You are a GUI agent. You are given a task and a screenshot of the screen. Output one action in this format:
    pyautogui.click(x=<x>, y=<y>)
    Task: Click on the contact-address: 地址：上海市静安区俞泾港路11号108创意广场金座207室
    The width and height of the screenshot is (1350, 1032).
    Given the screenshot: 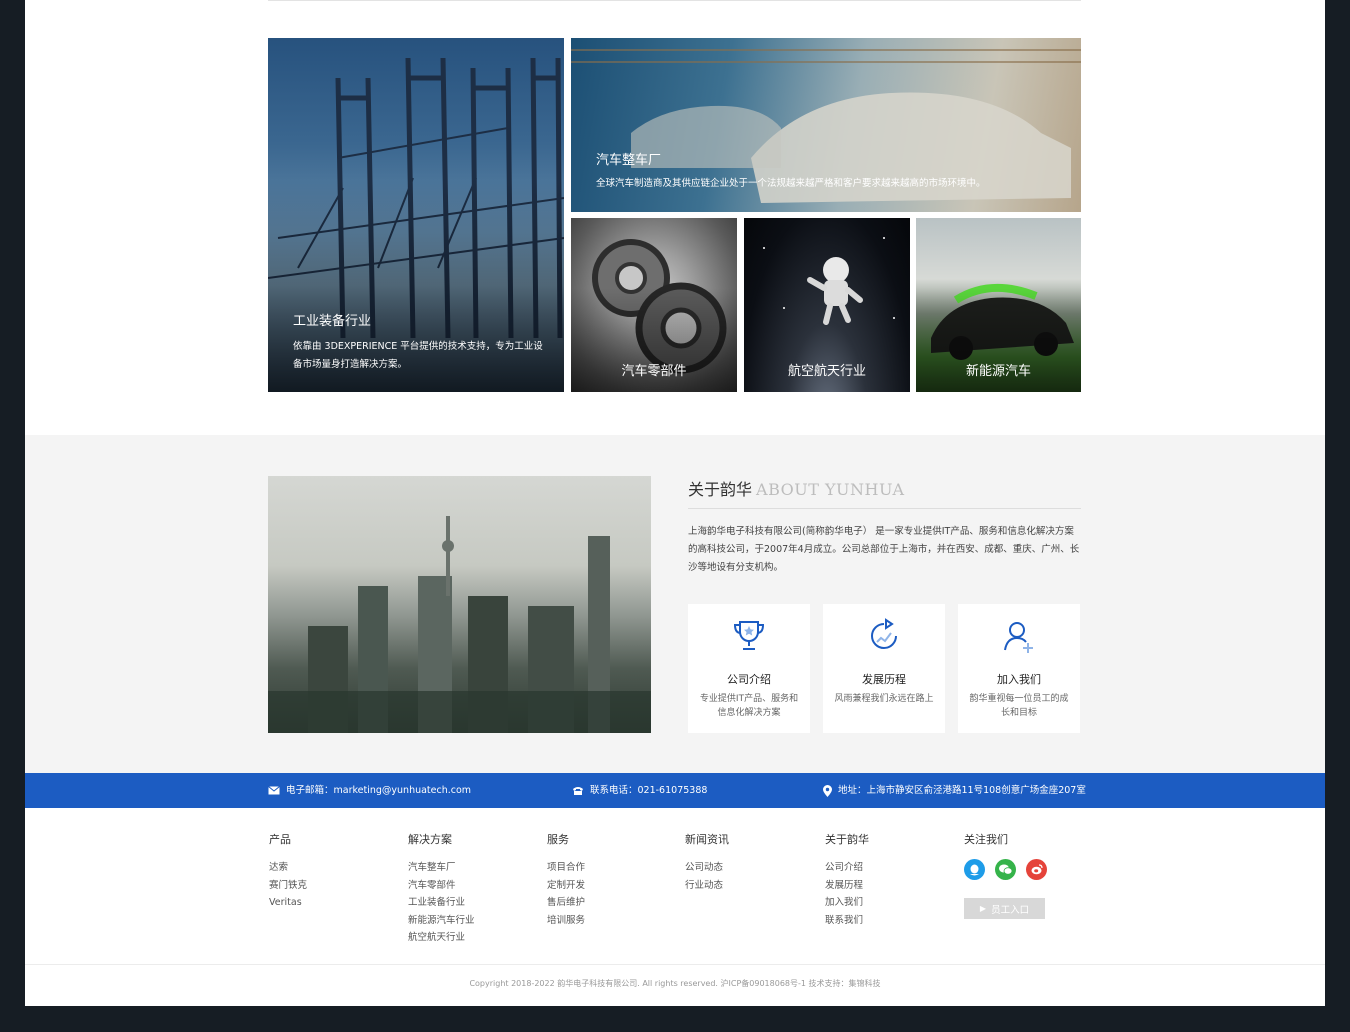 What is the action you would take?
    pyautogui.click(x=954, y=790)
    